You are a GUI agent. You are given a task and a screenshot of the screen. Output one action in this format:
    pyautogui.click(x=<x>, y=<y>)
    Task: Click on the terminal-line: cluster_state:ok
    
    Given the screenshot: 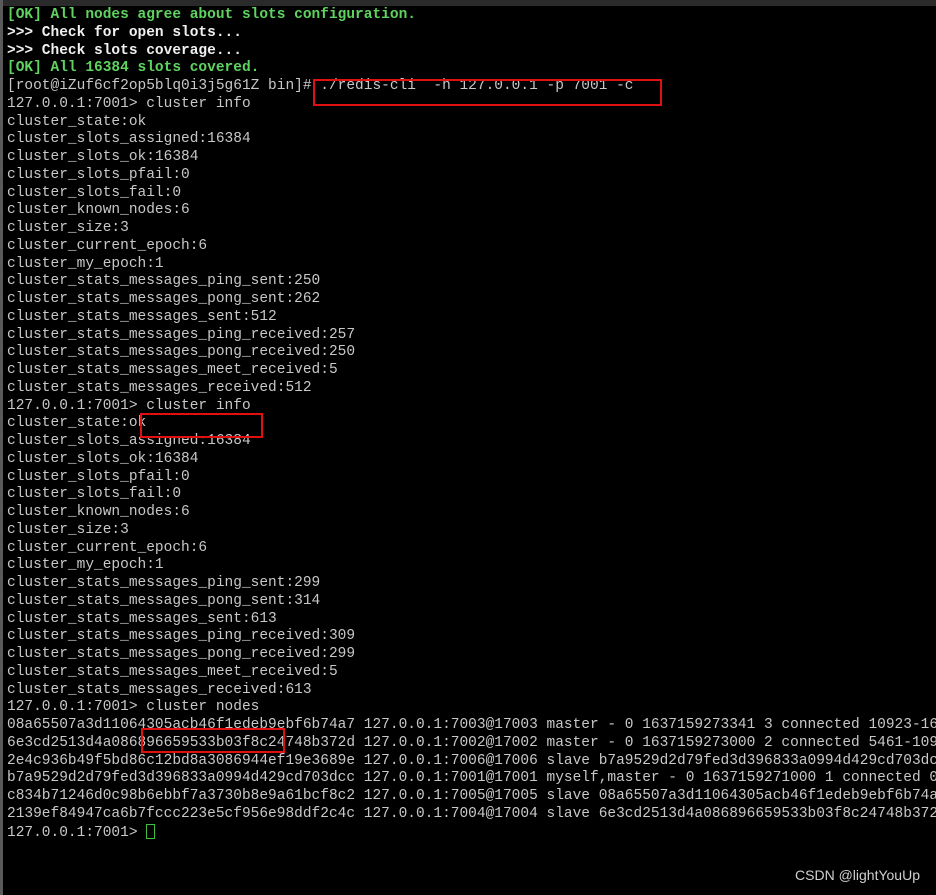 What is the action you would take?
    pyautogui.click(x=77, y=121)
    